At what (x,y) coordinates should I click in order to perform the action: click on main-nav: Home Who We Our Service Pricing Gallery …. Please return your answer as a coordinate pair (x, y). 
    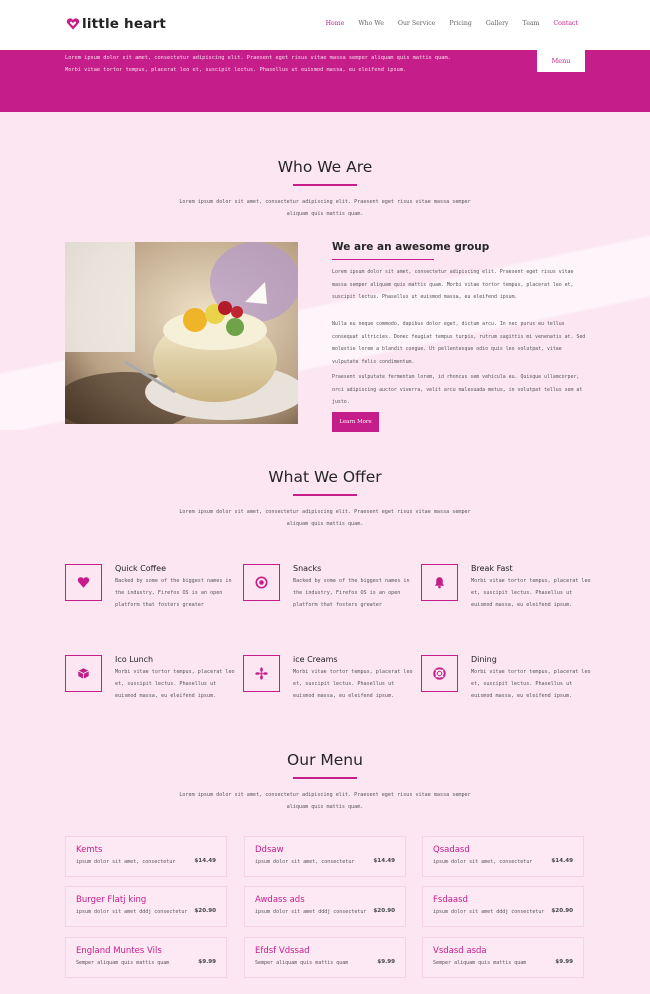
    Looking at the image, I should click on (445, 23).